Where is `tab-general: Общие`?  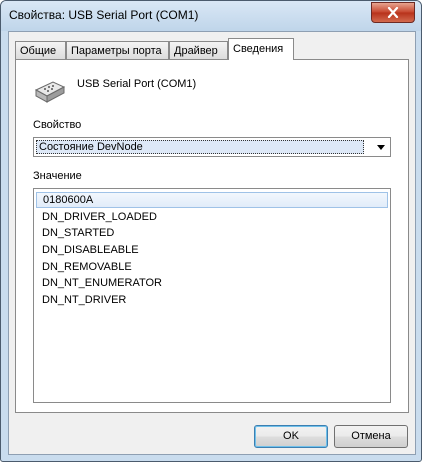
tab-general: Общие is located at coordinates (40, 50).